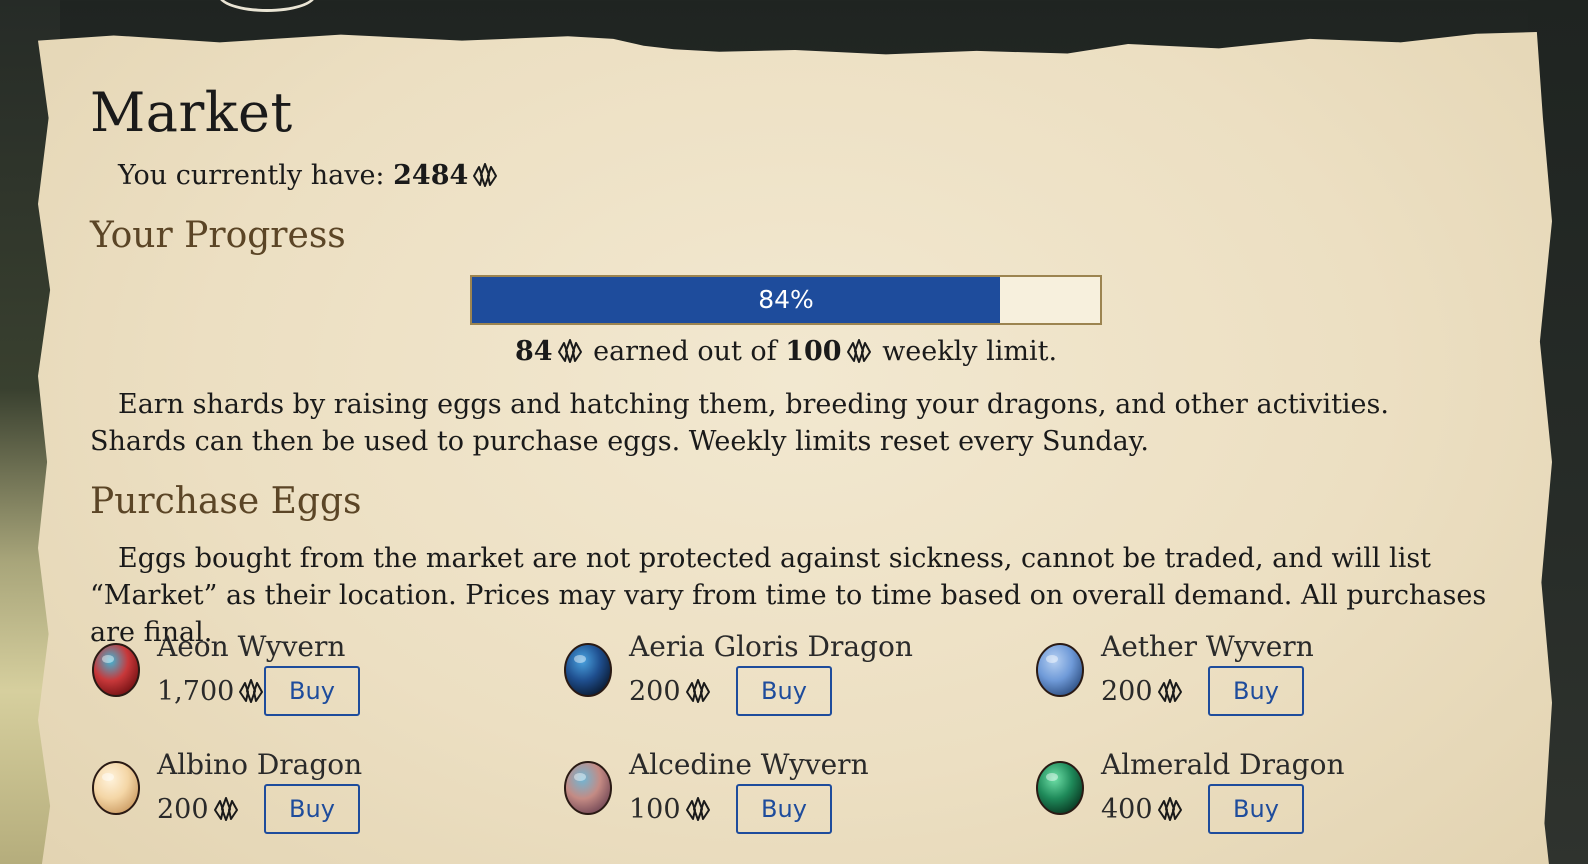  What do you see at coordinates (260, 764) in the screenshot?
I see `egg-name: Albino Dragon` at bounding box center [260, 764].